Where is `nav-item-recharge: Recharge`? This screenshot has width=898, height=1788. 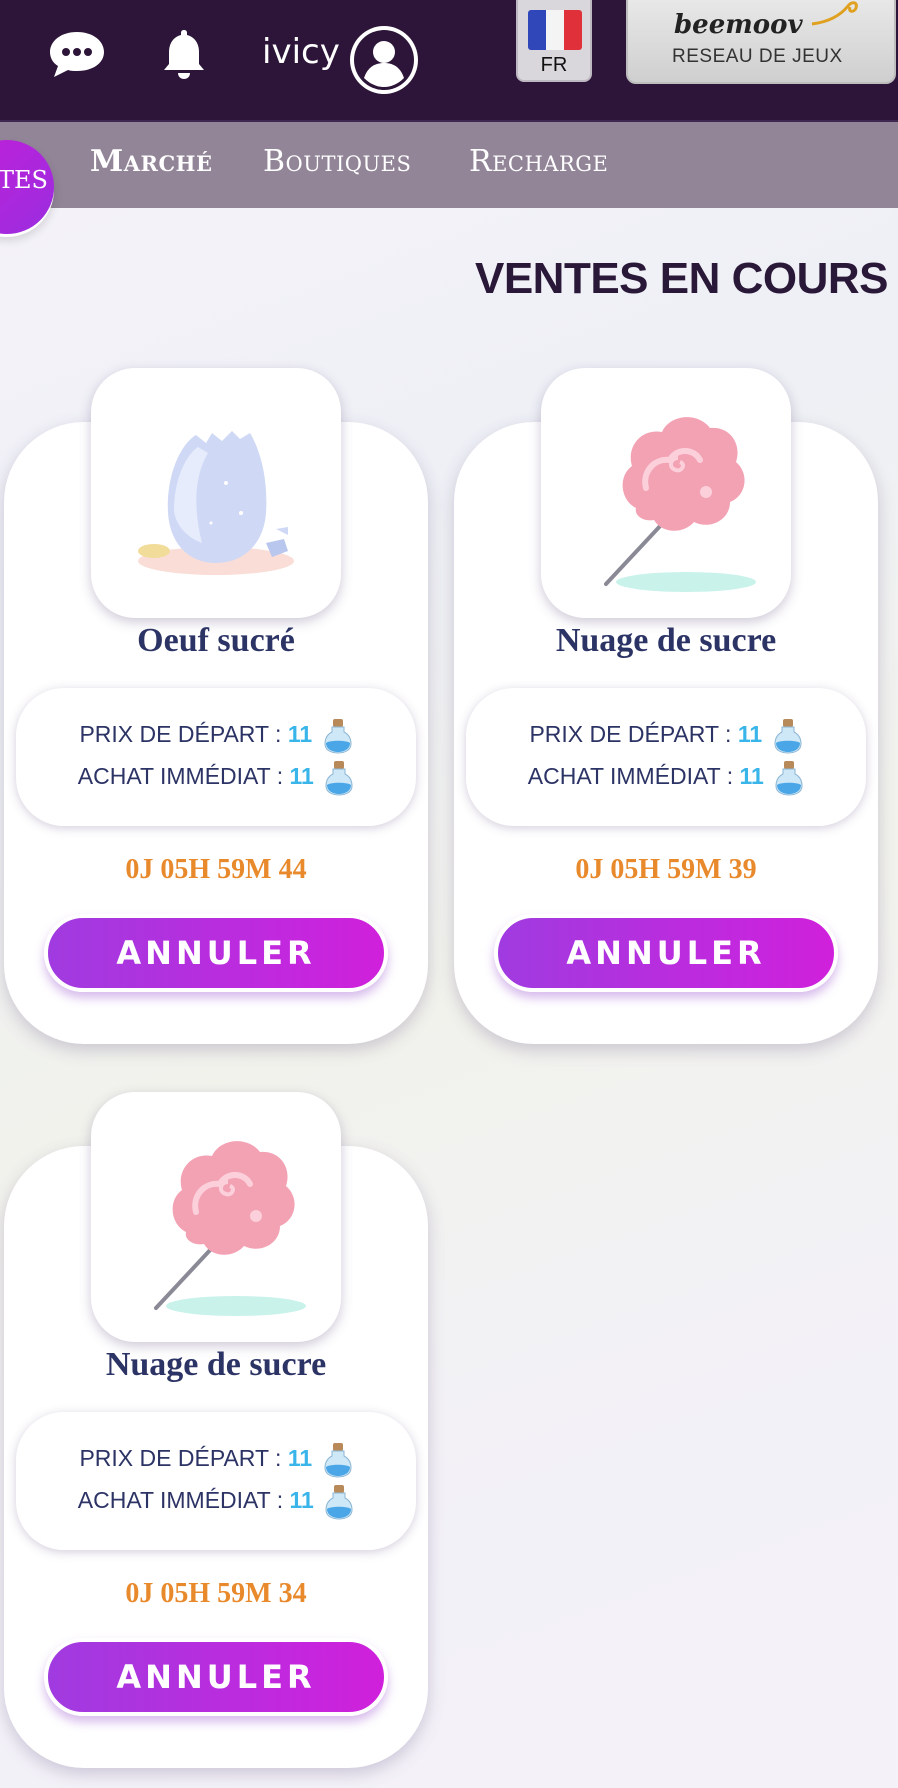 nav-item-recharge: Recharge is located at coordinates (538, 161).